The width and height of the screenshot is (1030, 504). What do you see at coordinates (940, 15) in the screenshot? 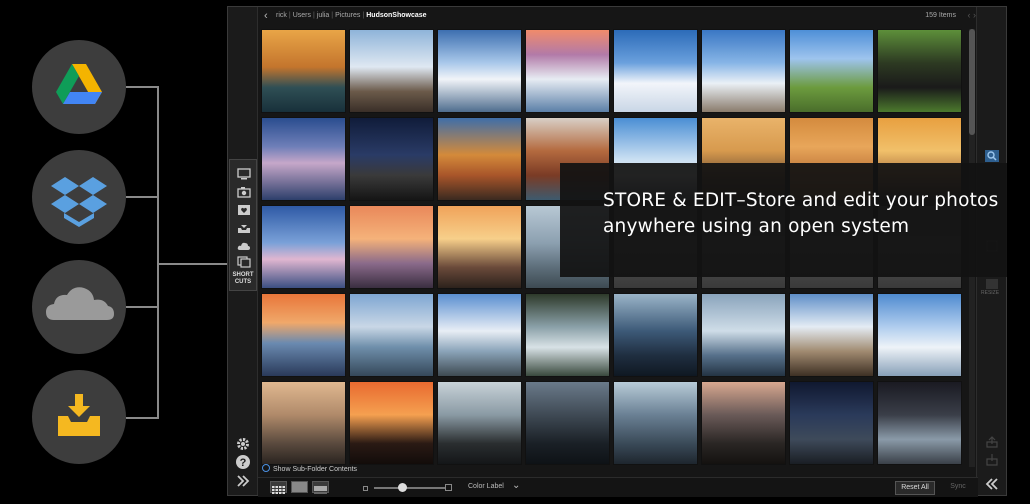
I see `item-count: 159 Items` at bounding box center [940, 15].